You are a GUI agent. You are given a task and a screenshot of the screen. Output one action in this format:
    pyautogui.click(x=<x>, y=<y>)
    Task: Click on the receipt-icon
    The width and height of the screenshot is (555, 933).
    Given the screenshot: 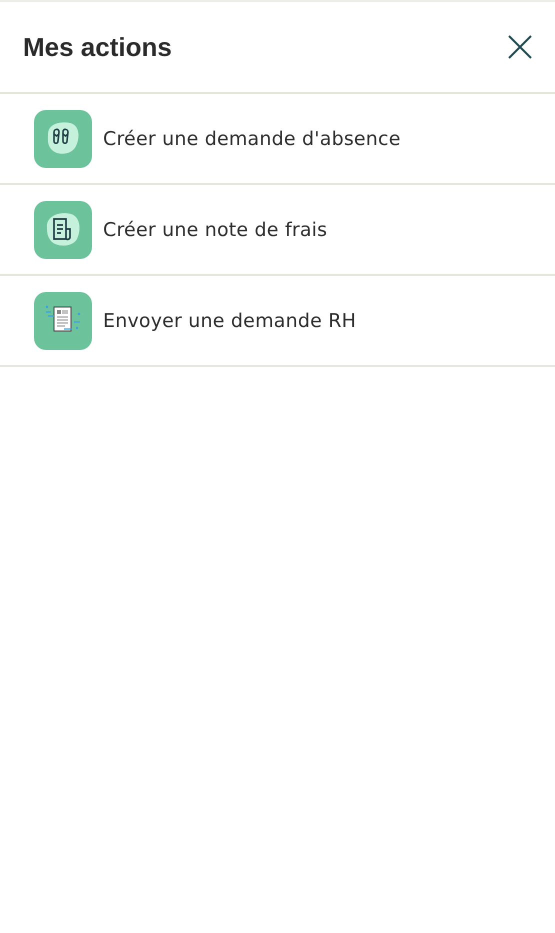 What is the action you would take?
    pyautogui.click(x=63, y=229)
    